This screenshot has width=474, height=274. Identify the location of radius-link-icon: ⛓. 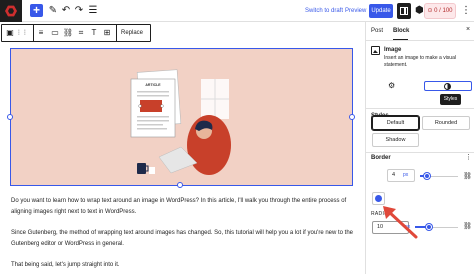
(467, 227).